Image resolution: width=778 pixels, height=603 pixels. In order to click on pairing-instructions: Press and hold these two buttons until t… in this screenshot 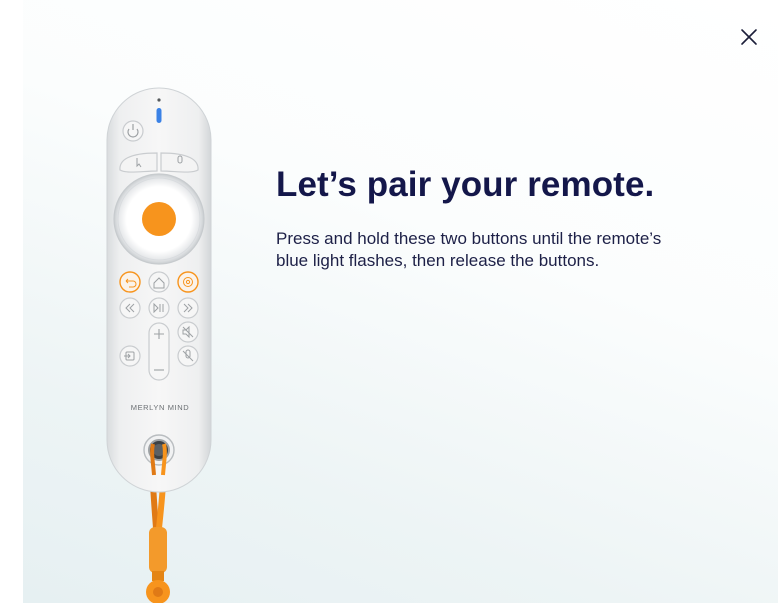, I will do `click(469, 249)`.